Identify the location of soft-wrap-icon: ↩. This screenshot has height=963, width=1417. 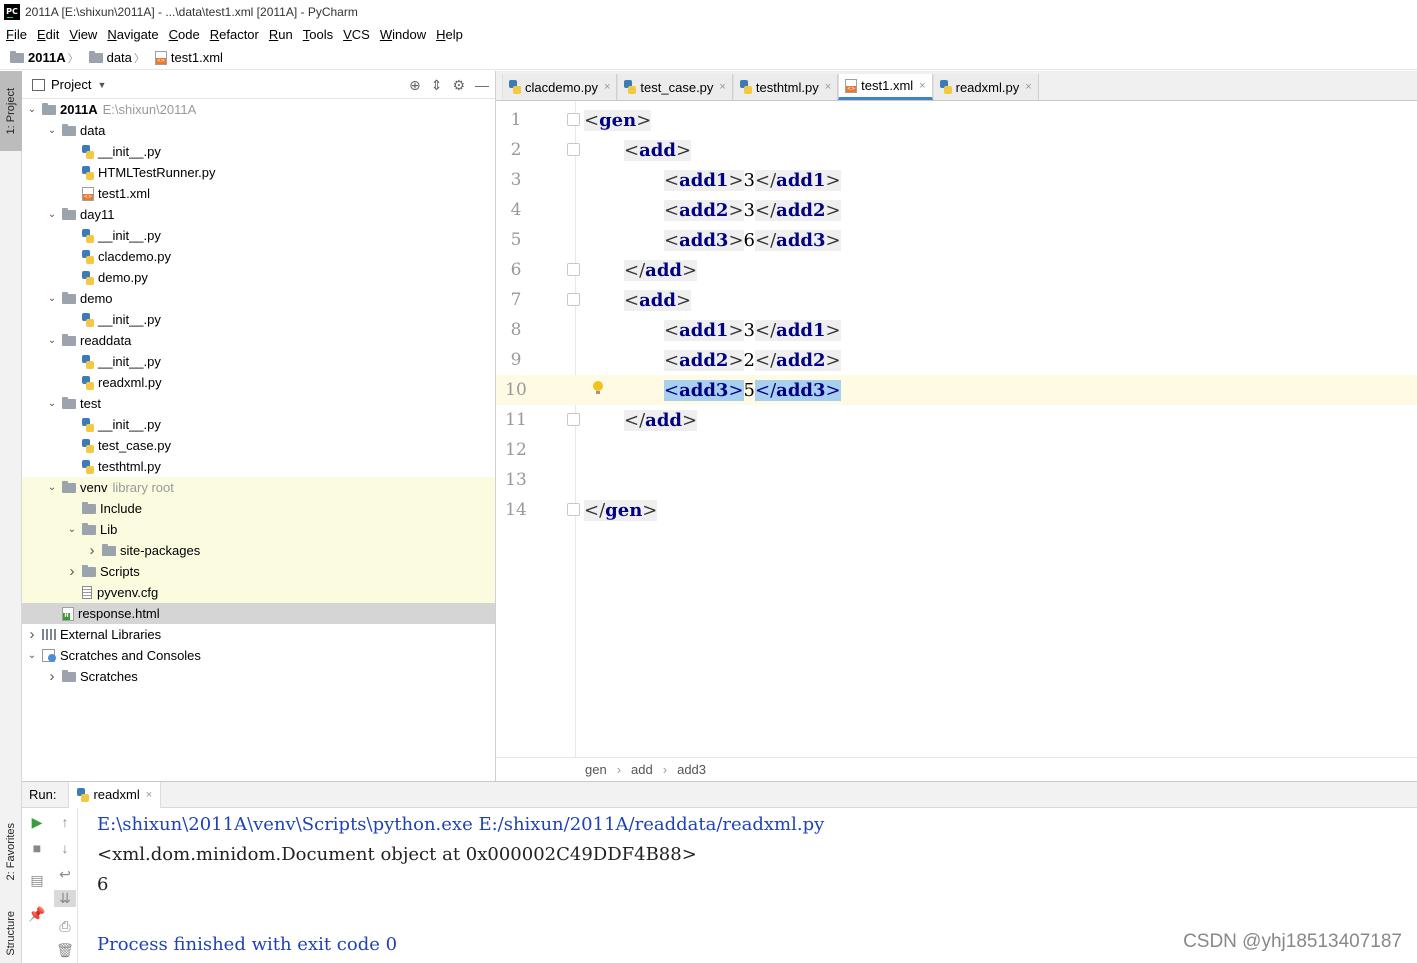
(65, 874).